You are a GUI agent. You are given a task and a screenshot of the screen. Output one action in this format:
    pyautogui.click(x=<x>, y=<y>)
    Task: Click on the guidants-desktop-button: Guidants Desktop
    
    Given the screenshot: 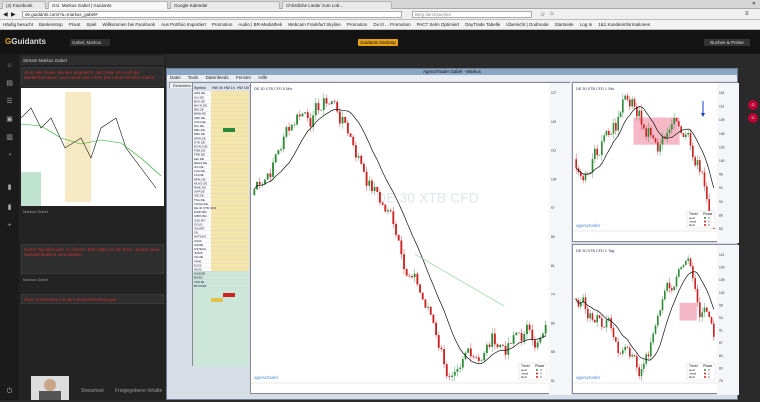 What is the action you would take?
    pyautogui.click(x=378, y=42)
    